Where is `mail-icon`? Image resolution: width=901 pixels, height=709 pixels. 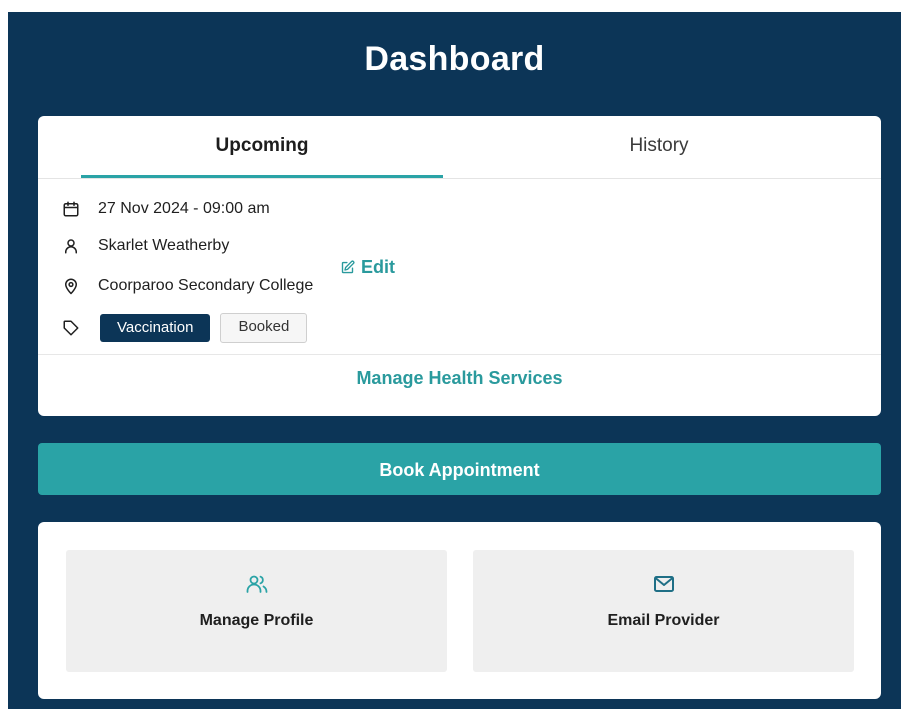
mail-icon is located at coordinates (663, 584).